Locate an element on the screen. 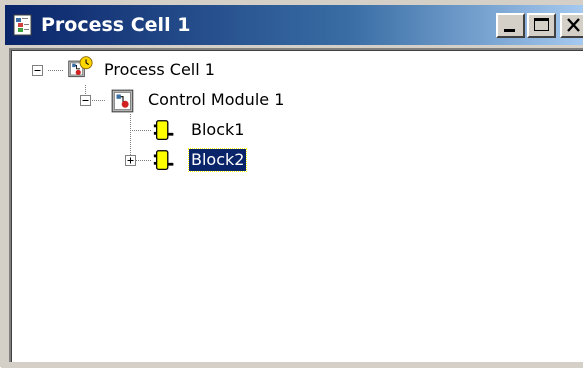 This screenshot has height=368, width=583. title-bar: Process Cell 1 is located at coordinates (294, 25).